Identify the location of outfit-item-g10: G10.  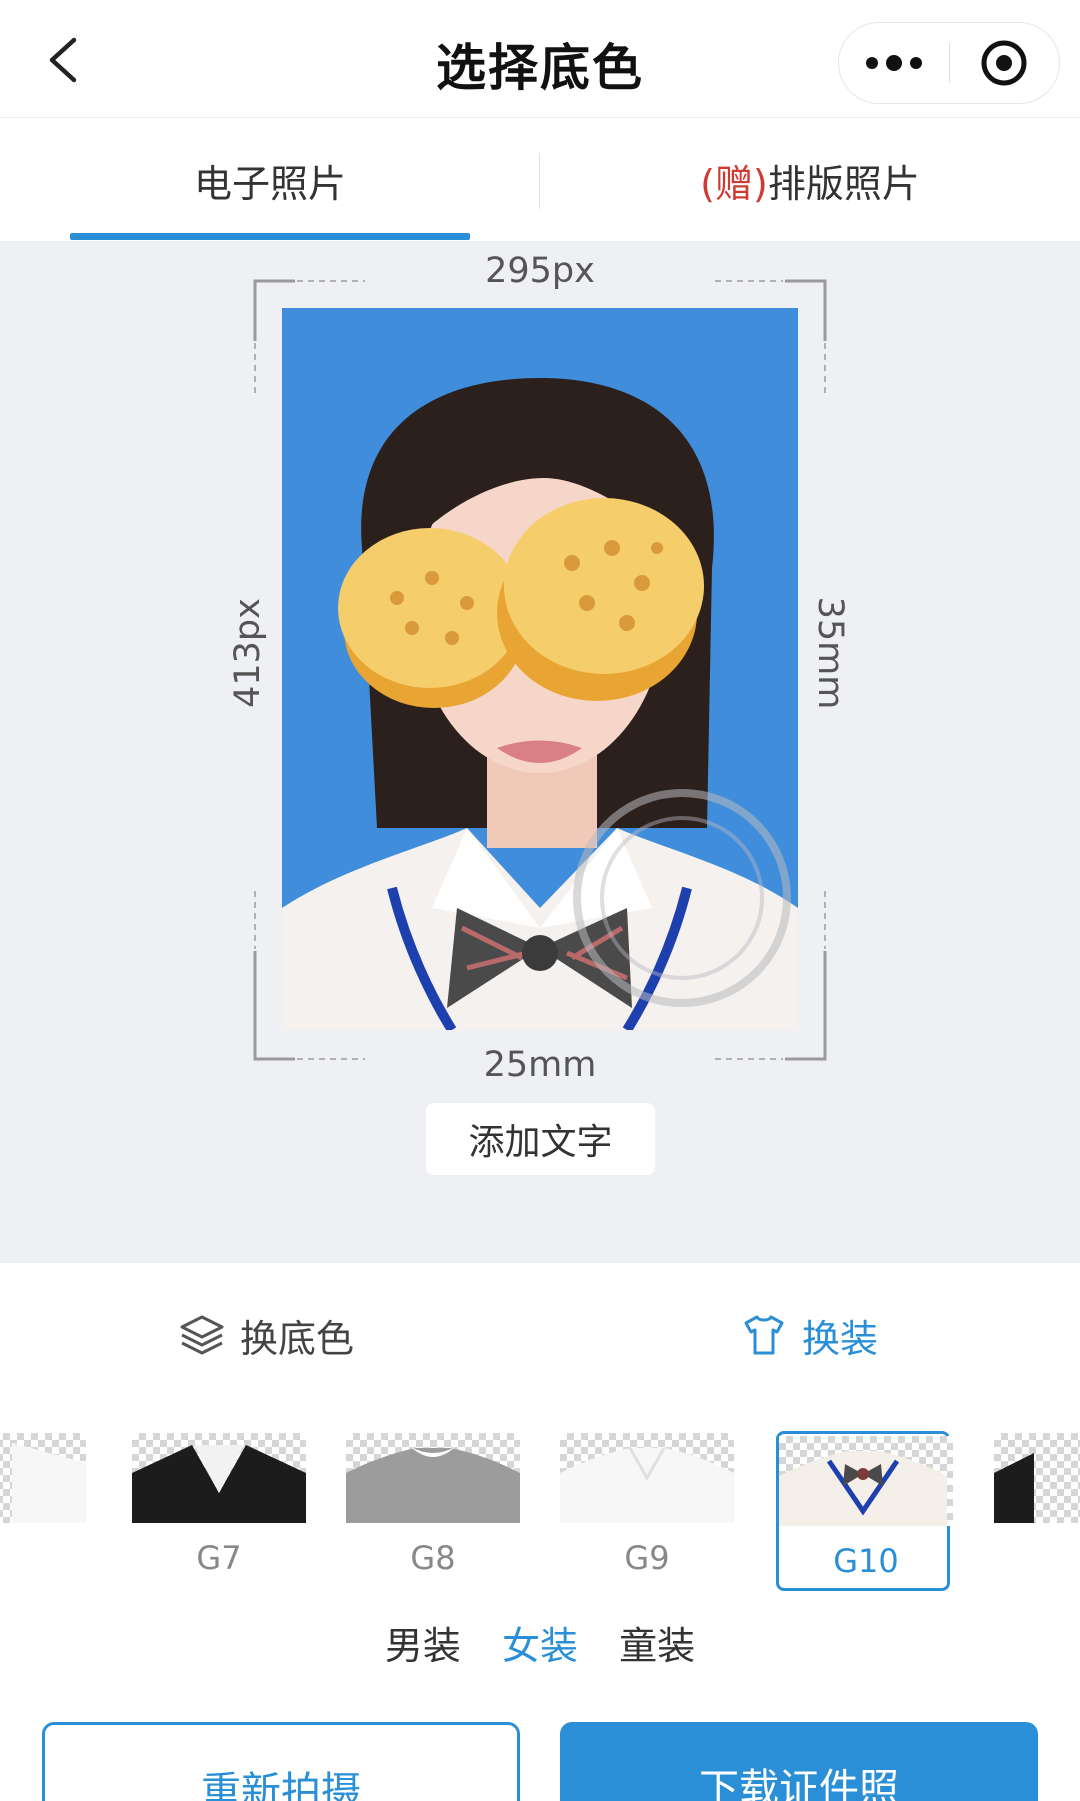
(864, 1511).